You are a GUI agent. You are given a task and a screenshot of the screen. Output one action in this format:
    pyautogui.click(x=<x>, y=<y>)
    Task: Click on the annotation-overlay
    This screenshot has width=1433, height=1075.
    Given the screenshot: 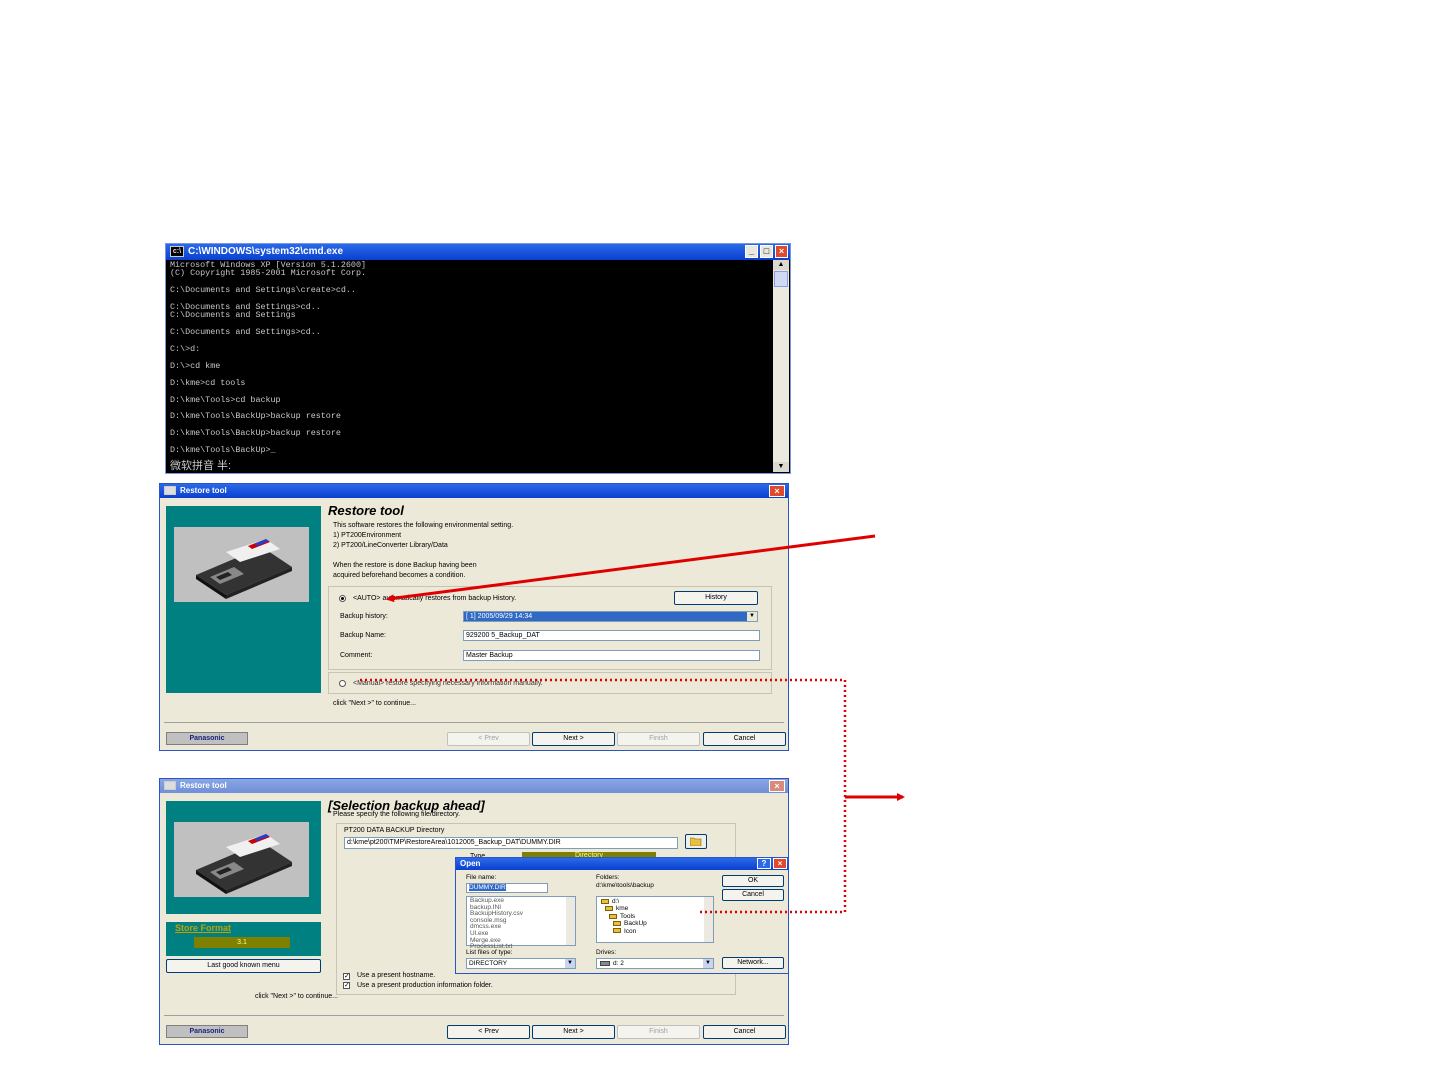 What is the action you would take?
    pyautogui.click(x=632, y=724)
    